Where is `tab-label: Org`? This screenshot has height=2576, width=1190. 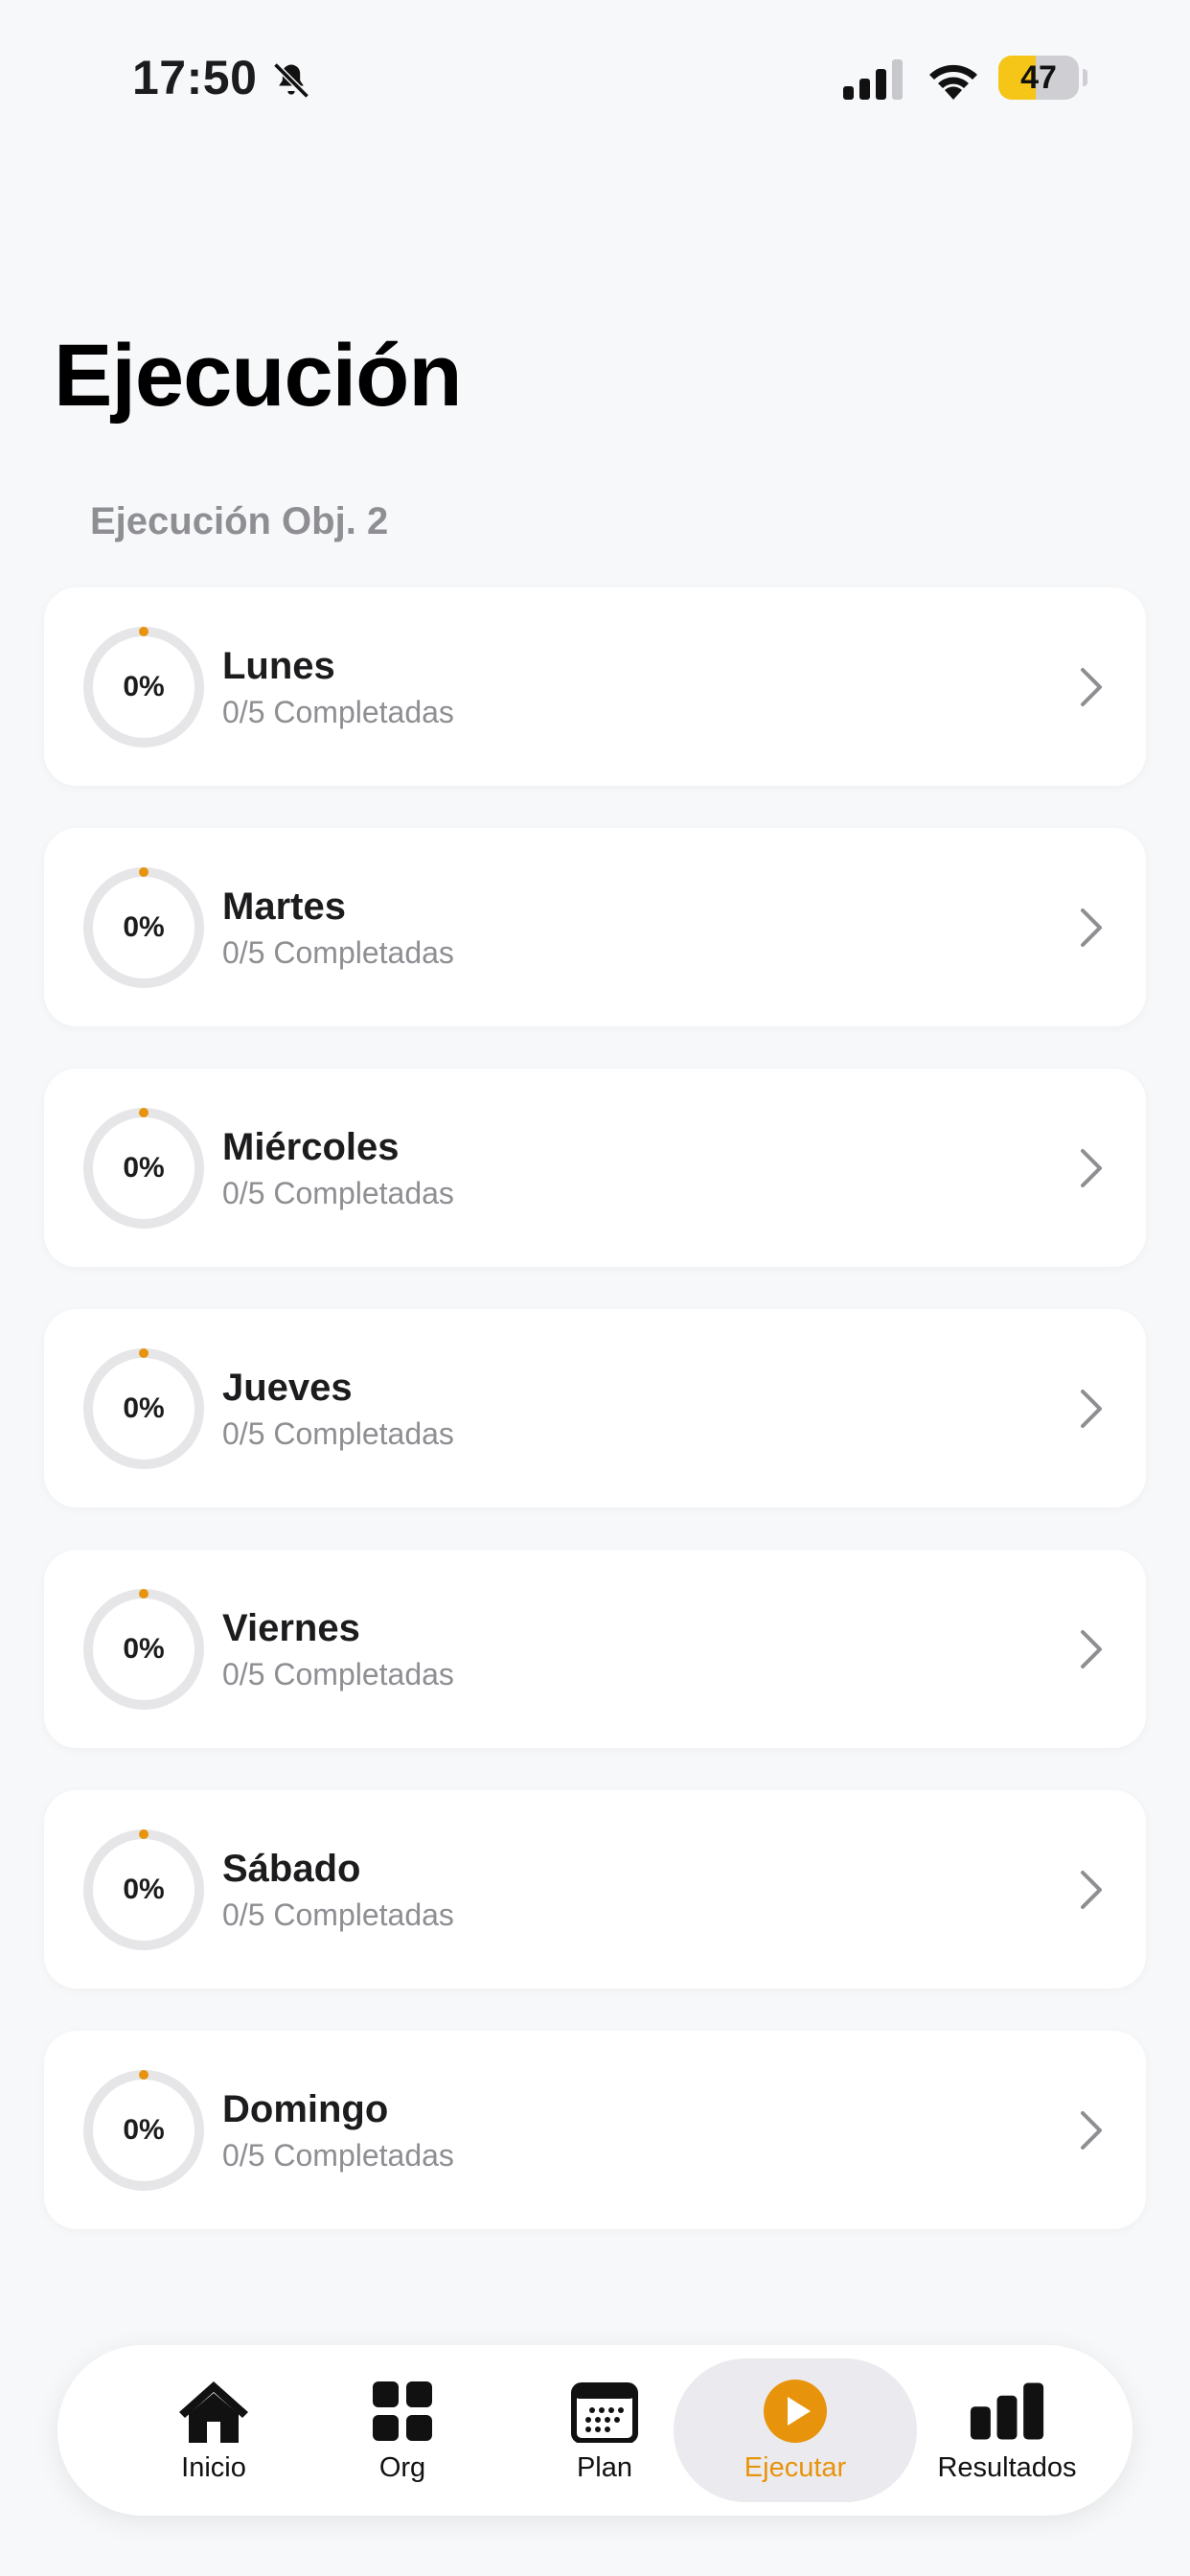 tab-label: Org is located at coordinates (402, 2467).